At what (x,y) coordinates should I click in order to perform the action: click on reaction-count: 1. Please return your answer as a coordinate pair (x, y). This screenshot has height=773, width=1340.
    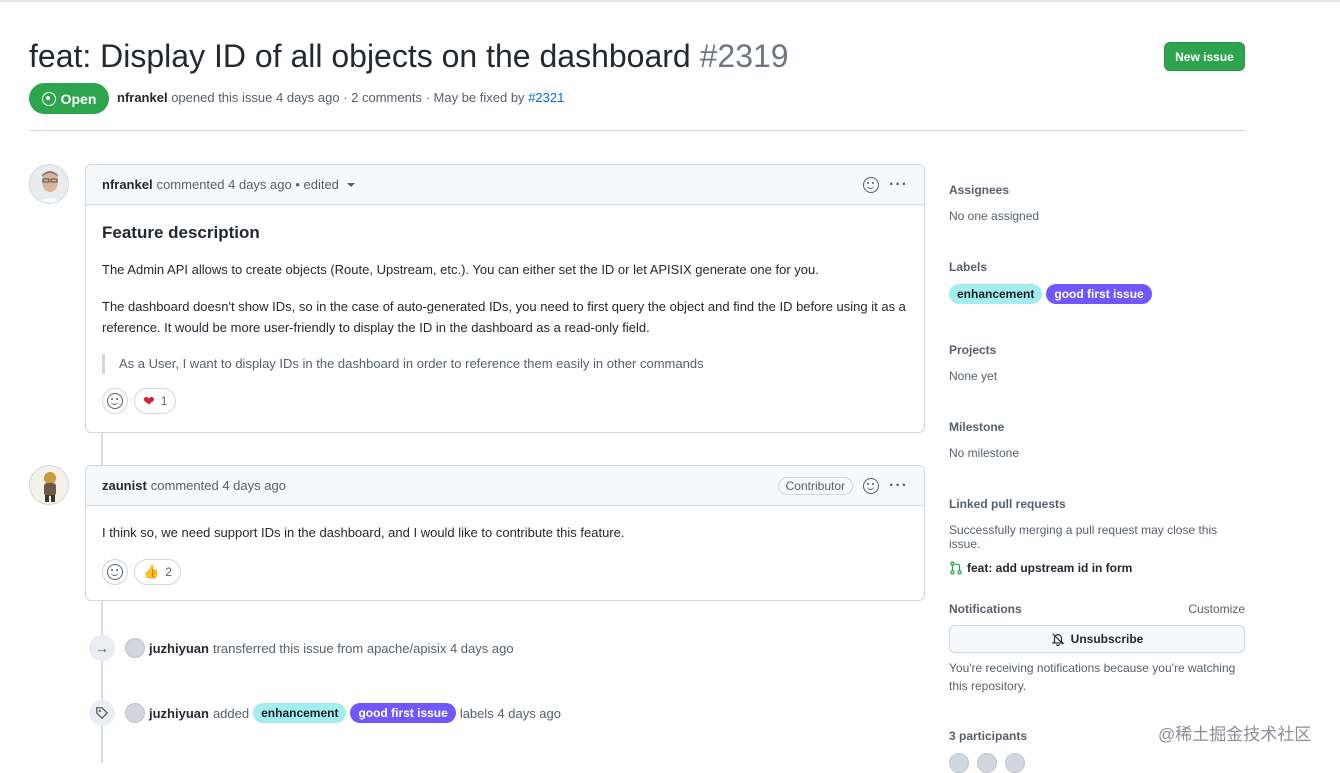
    Looking at the image, I should click on (164, 401).